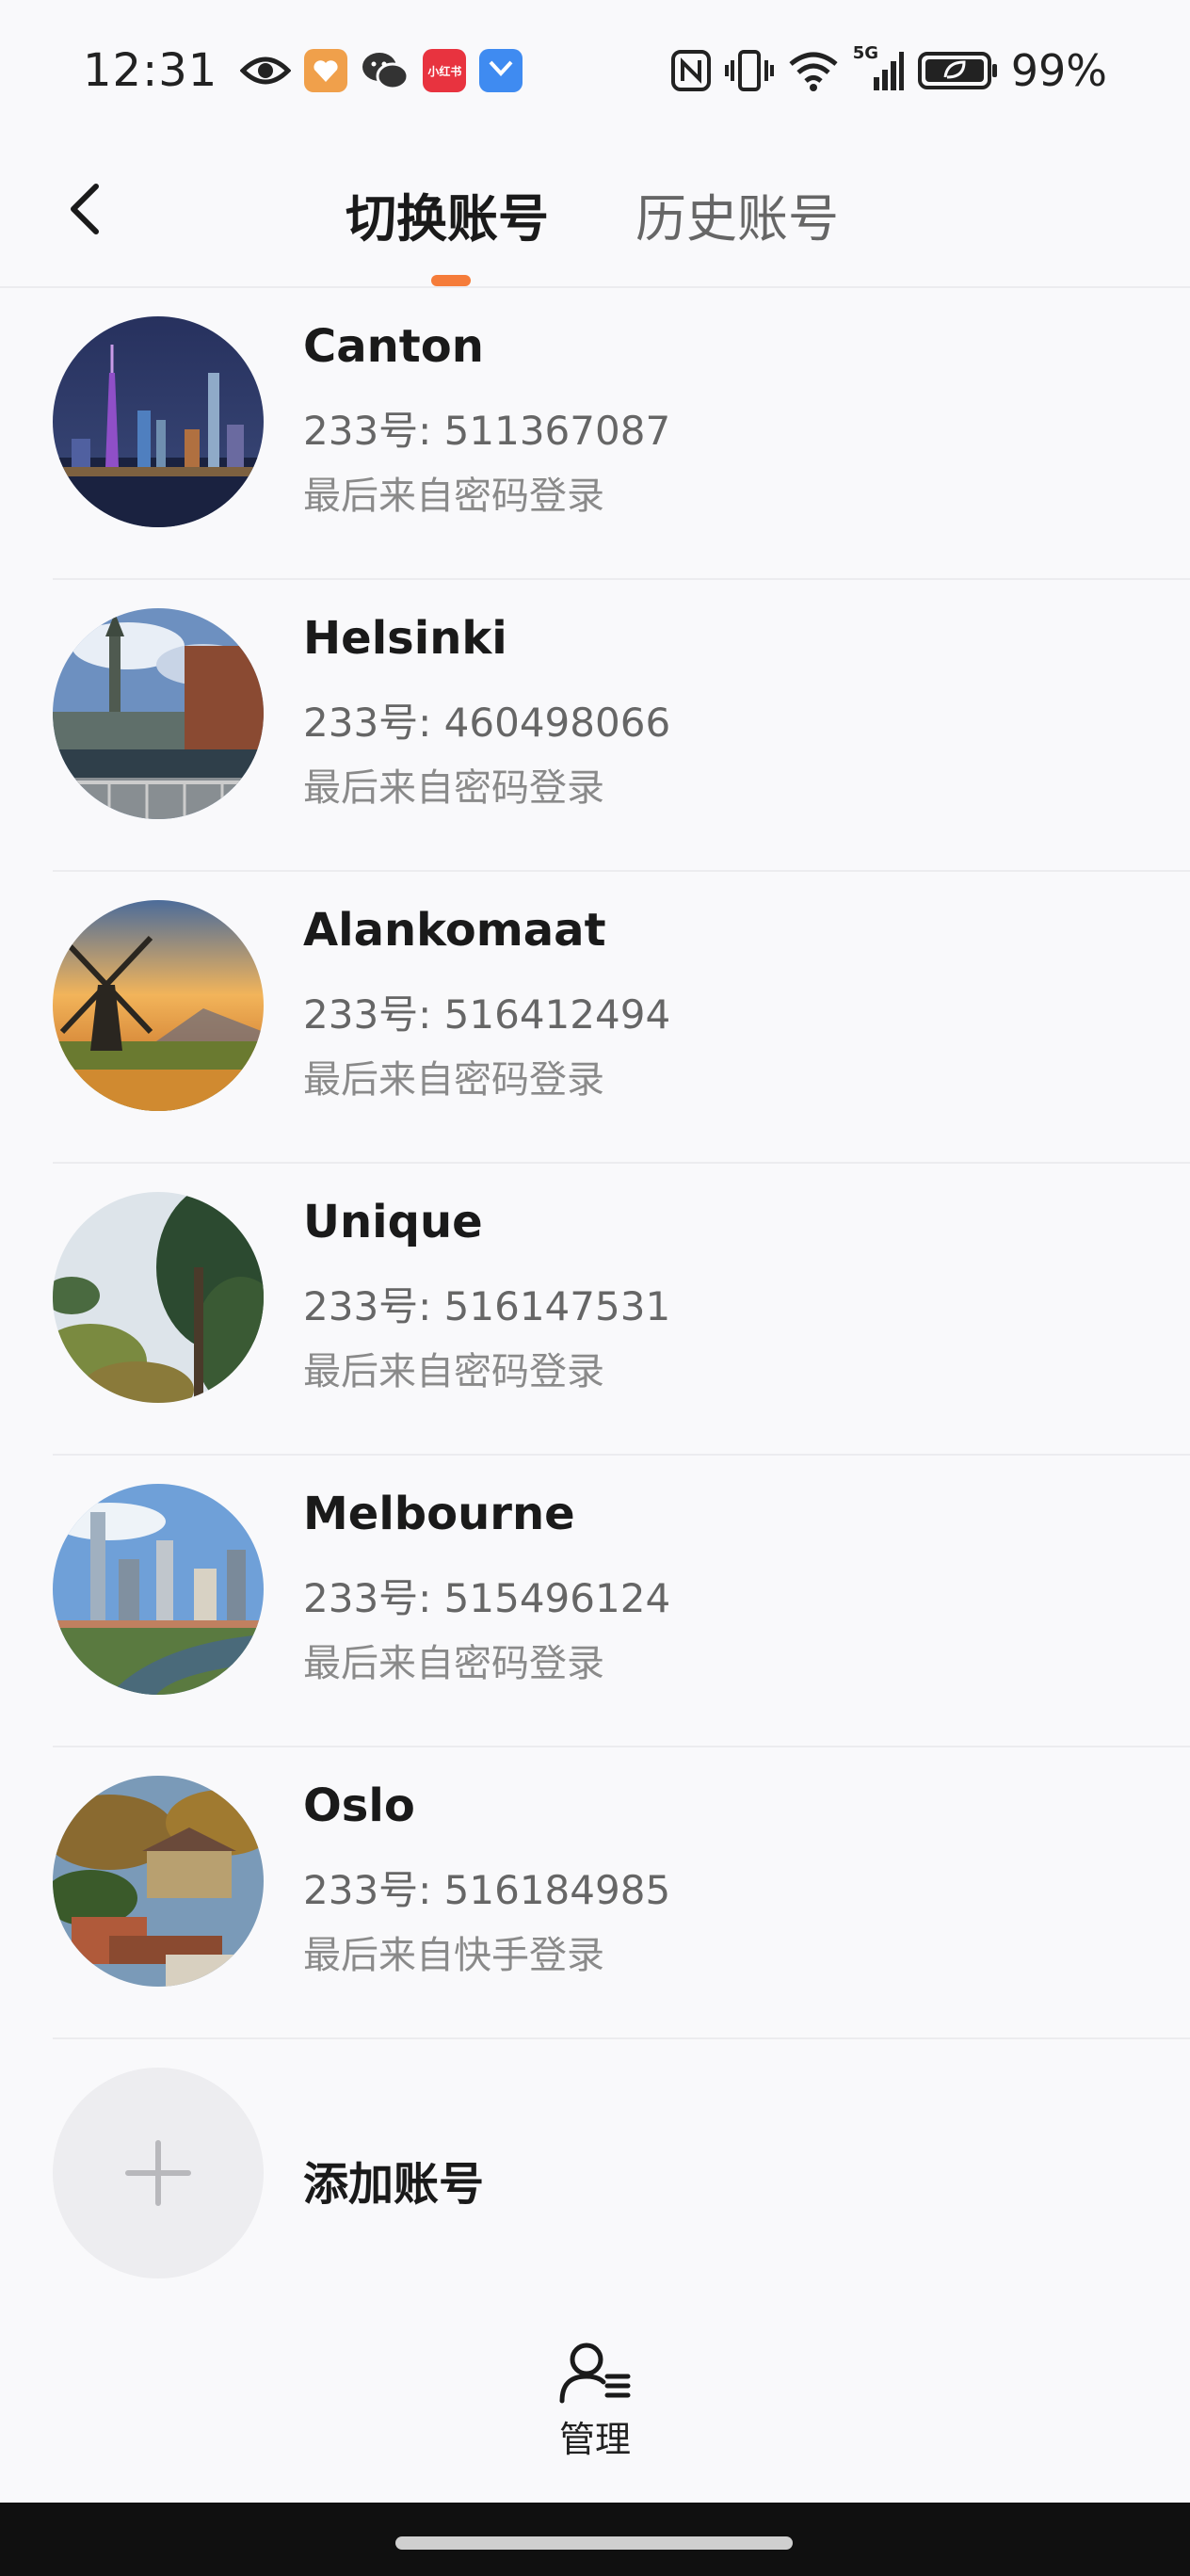  Describe the element at coordinates (487, 723) in the screenshot. I see `account-id: 233号: 460498066` at that location.